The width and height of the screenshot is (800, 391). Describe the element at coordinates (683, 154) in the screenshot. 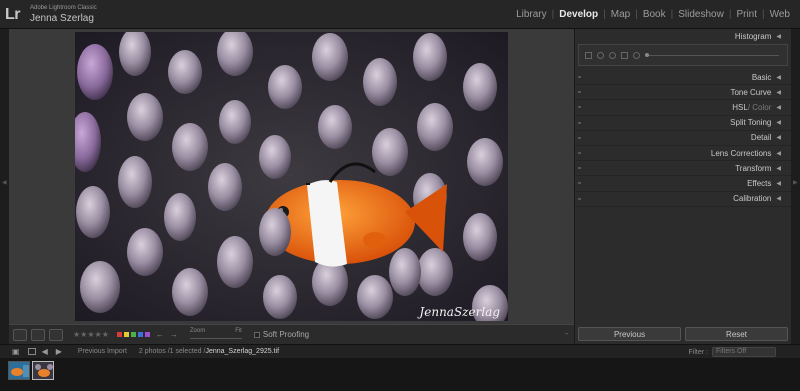

I see `section-lens-corrections: Lens Corrections ◀` at that location.